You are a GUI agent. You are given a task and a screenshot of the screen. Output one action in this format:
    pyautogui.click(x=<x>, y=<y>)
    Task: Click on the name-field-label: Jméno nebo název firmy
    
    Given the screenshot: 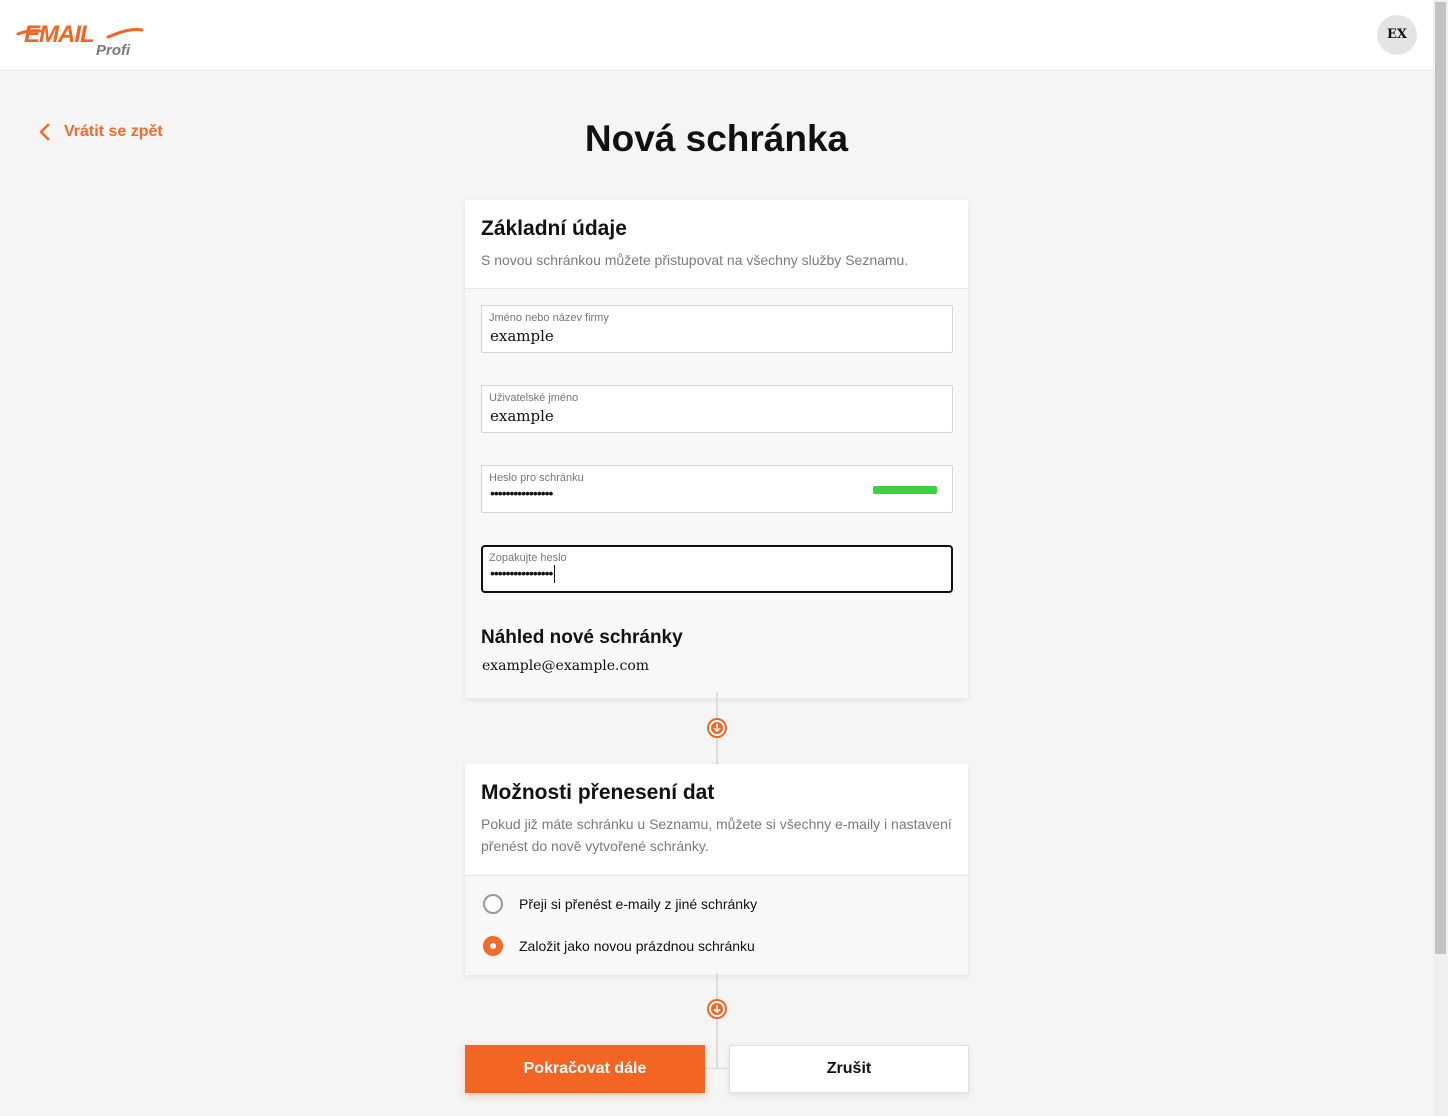 What is the action you would take?
    pyautogui.click(x=549, y=318)
    